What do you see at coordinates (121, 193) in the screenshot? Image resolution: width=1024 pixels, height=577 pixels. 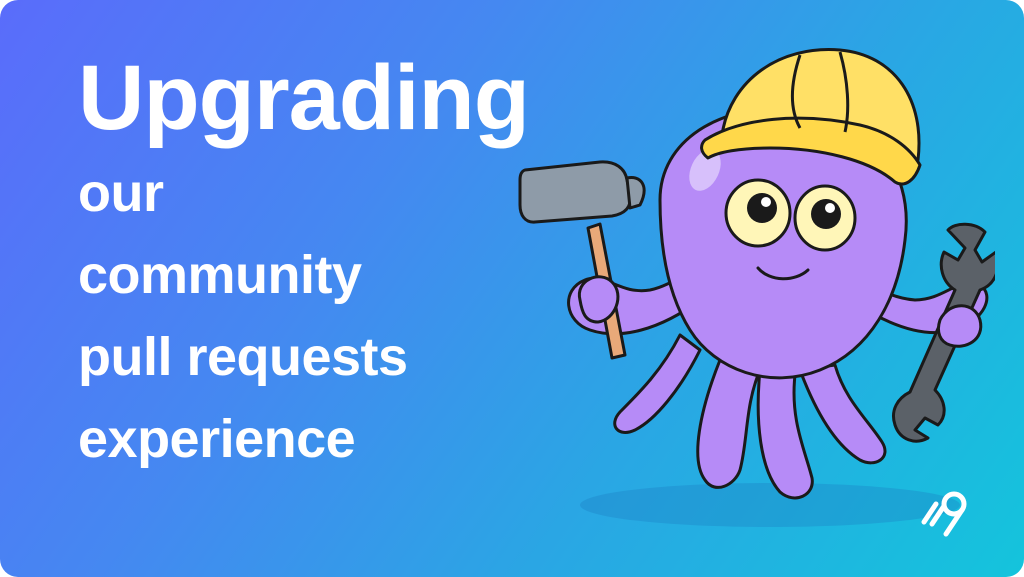 I see `headline-line-2: our` at bounding box center [121, 193].